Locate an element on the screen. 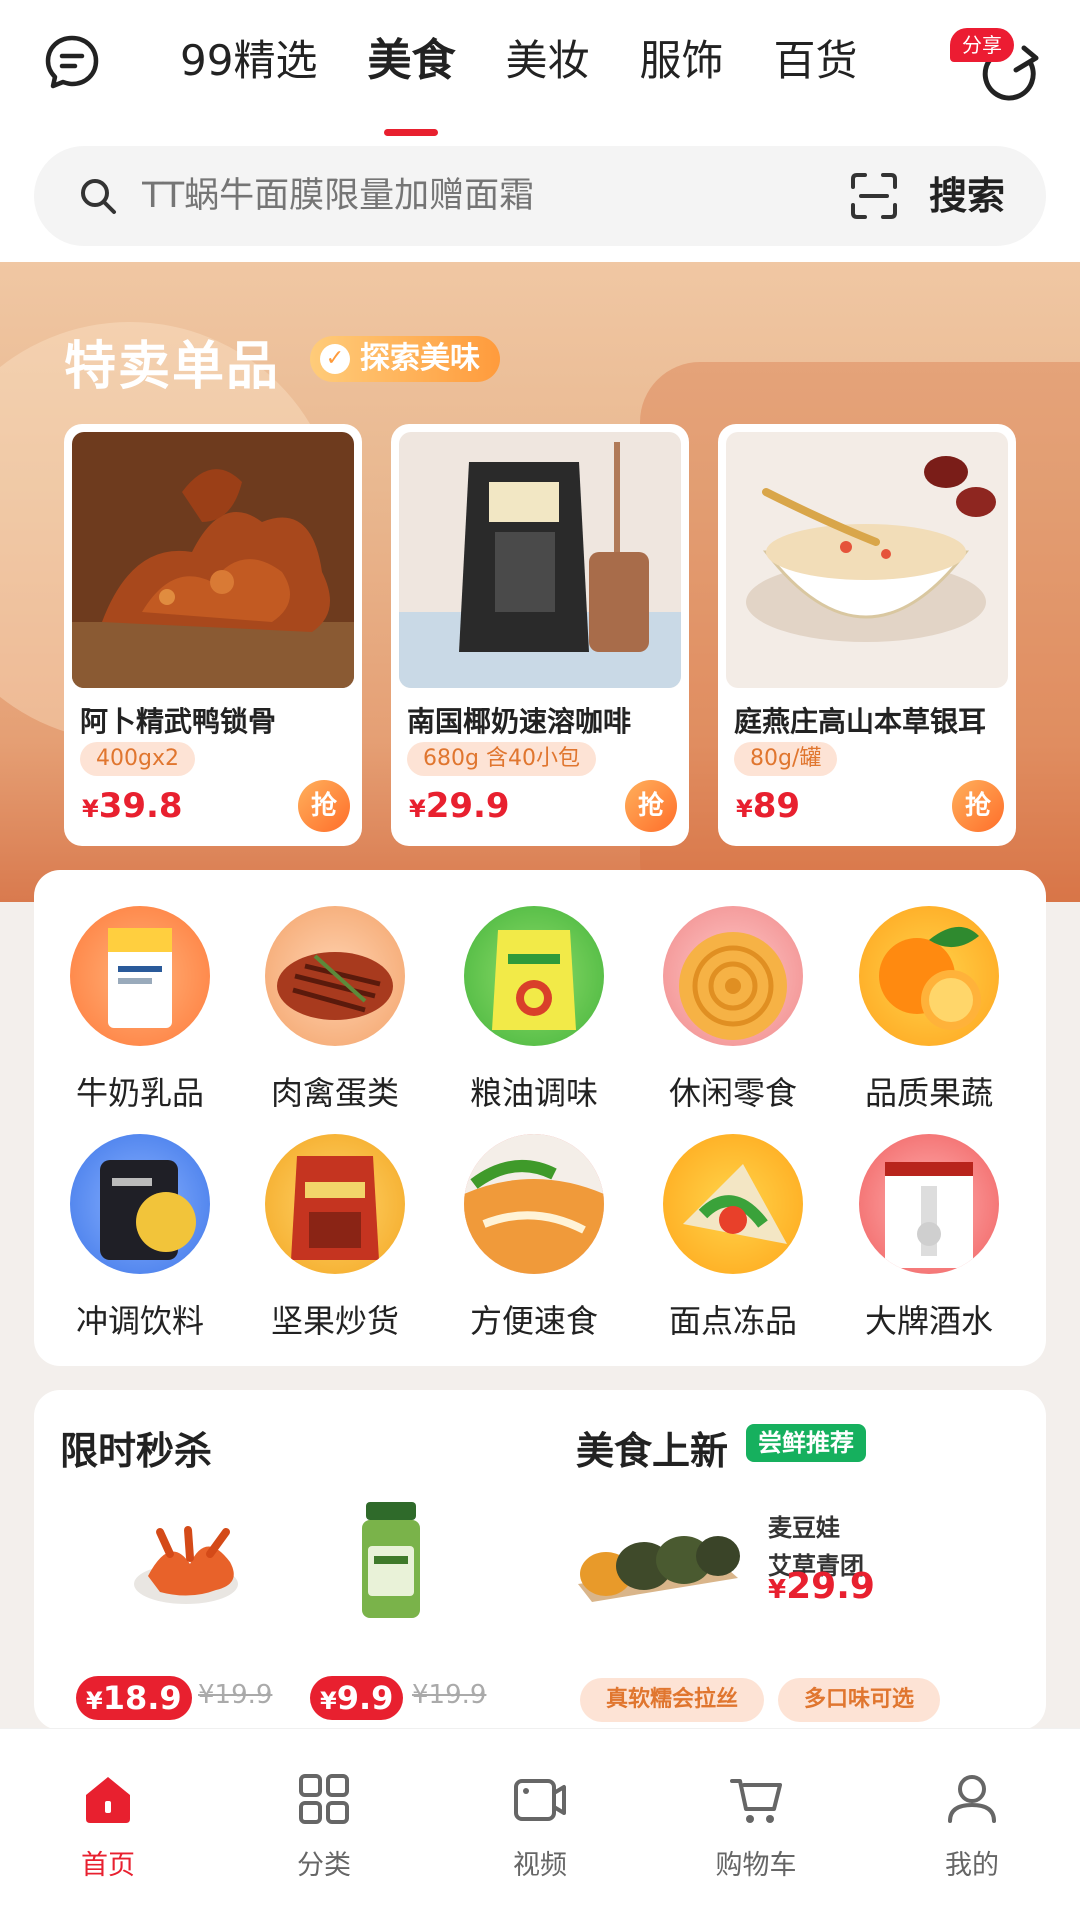  product-name: 庭燕庄高山本草银耳 is located at coordinates (860, 721).